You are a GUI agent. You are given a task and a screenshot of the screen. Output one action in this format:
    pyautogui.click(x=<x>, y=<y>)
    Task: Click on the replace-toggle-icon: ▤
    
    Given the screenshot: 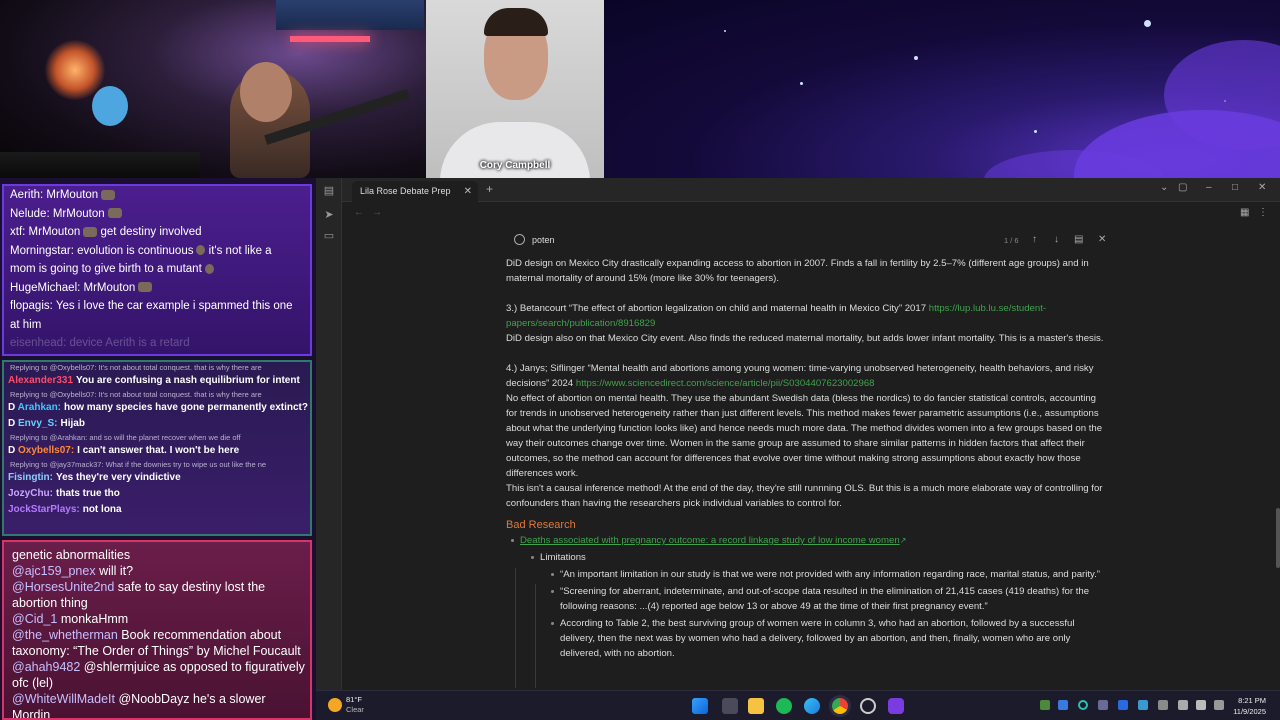 What is the action you would take?
    pyautogui.click(x=1078, y=239)
    